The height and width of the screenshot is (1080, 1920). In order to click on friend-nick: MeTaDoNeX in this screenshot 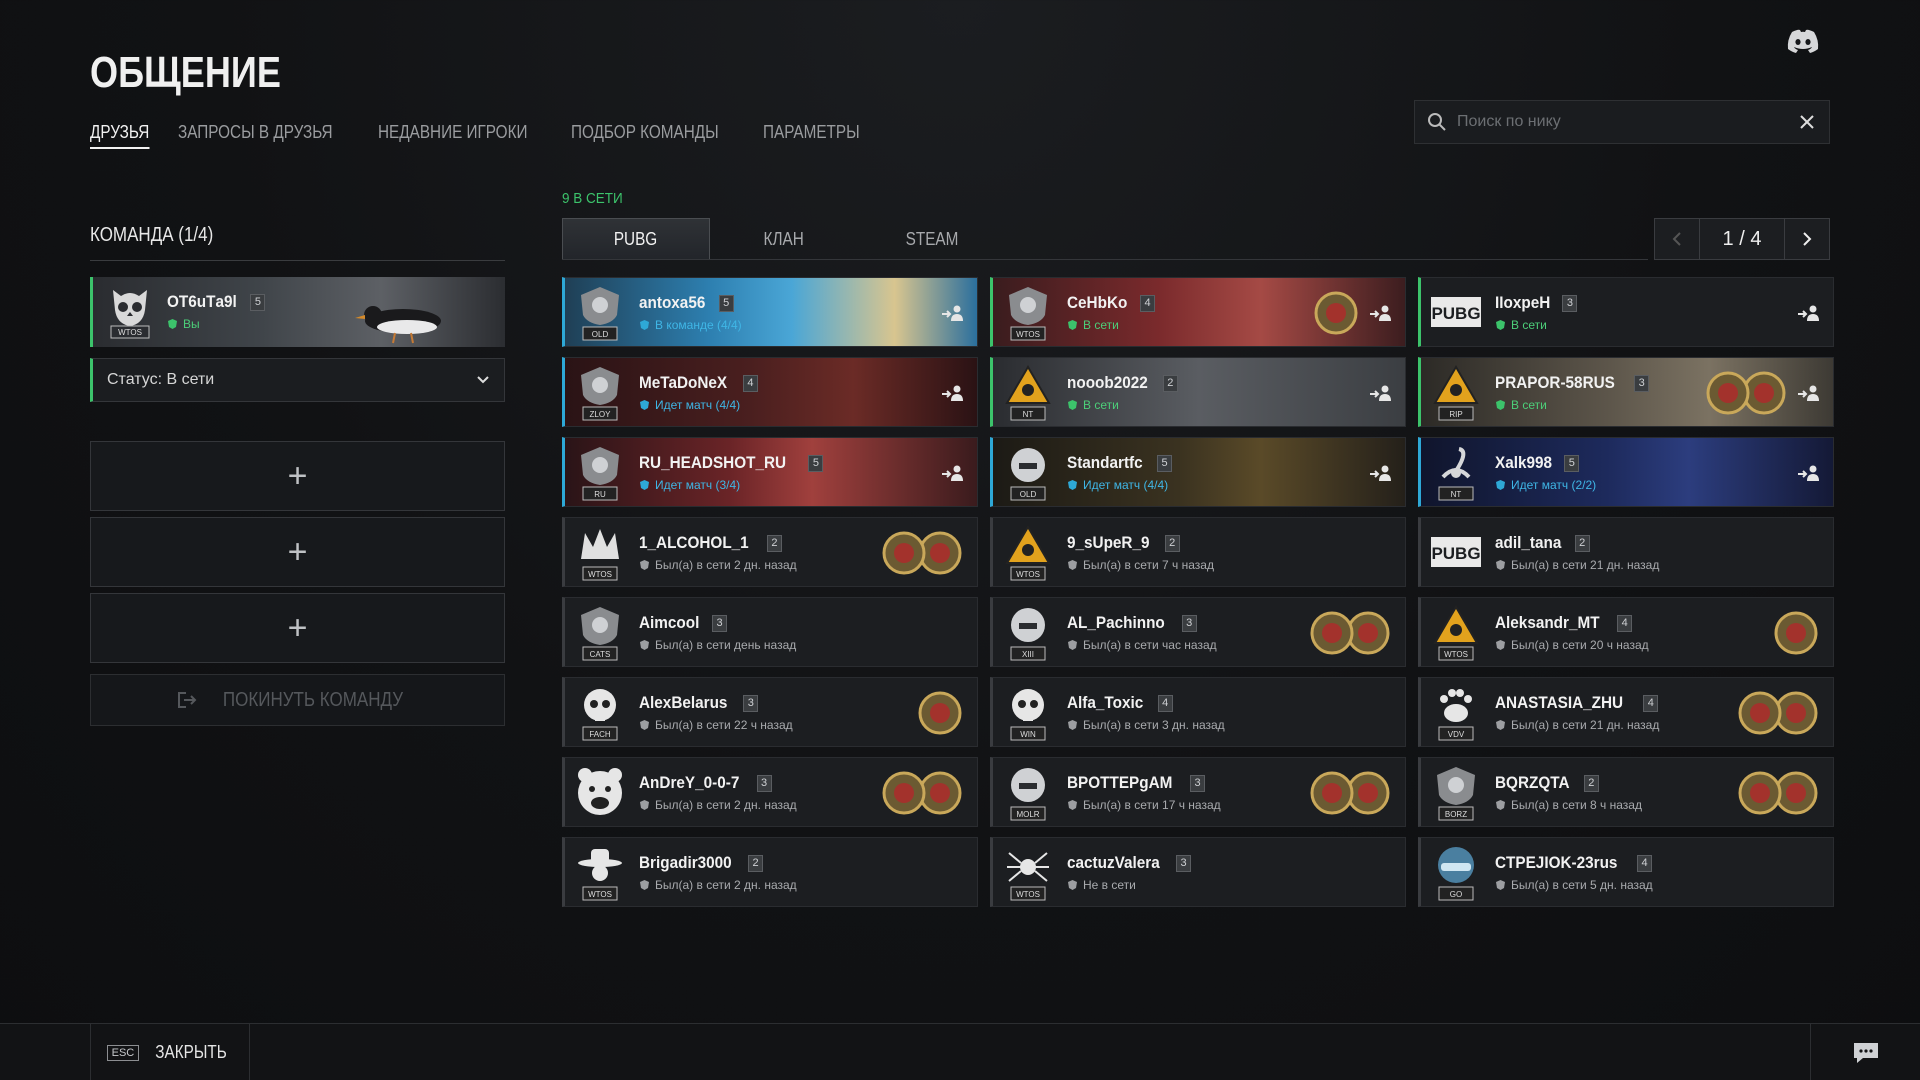, I will do `click(683, 382)`.